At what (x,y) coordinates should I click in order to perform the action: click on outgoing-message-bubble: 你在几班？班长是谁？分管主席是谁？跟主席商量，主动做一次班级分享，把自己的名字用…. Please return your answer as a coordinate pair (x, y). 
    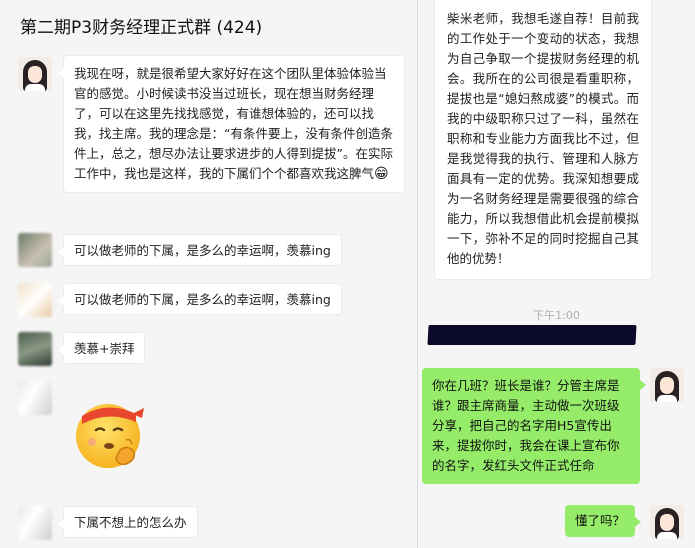
    Looking at the image, I should click on (534, 426).